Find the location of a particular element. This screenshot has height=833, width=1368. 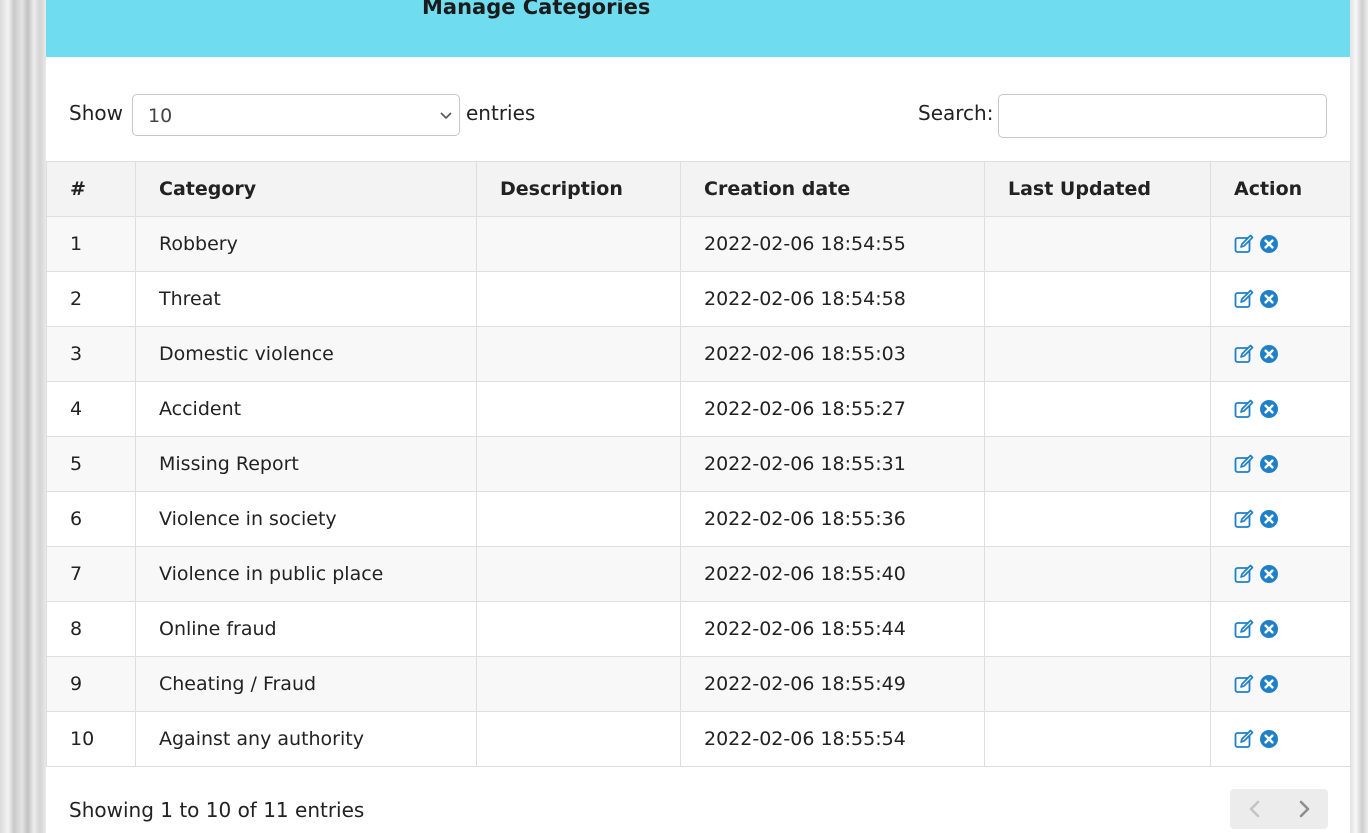

creation-date-cell: 2022-02-06 18:54:55 is located at coordinates (832, 244).